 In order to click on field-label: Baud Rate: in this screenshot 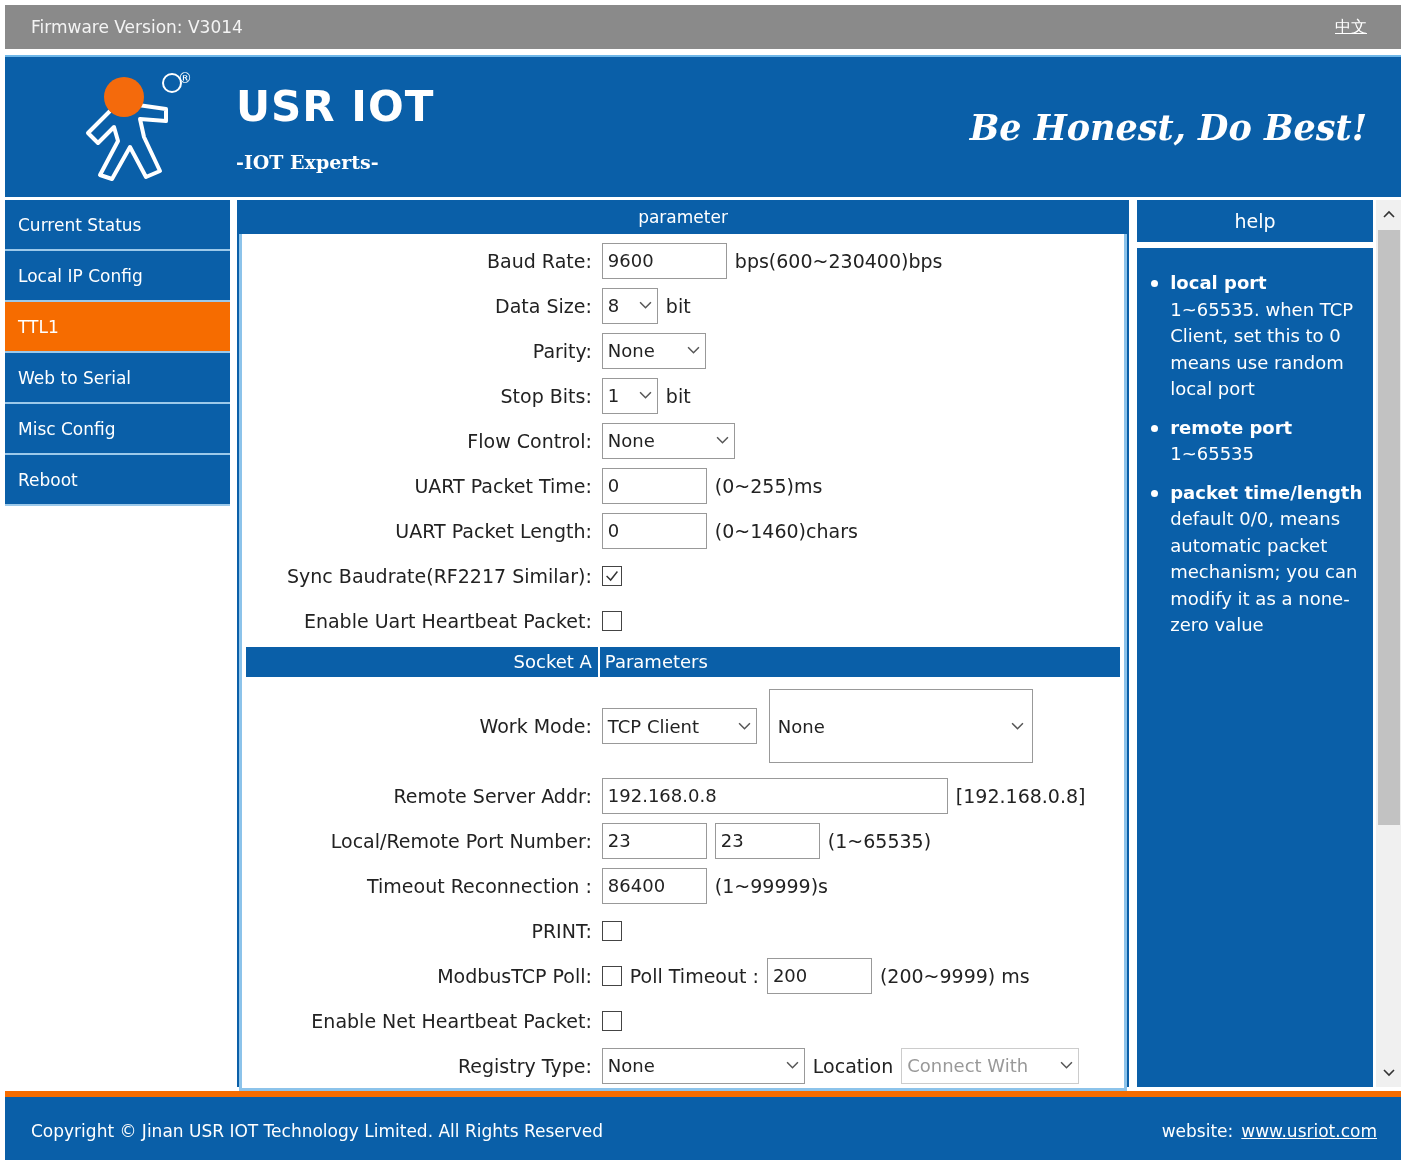, I will do `click(539, 260)`.